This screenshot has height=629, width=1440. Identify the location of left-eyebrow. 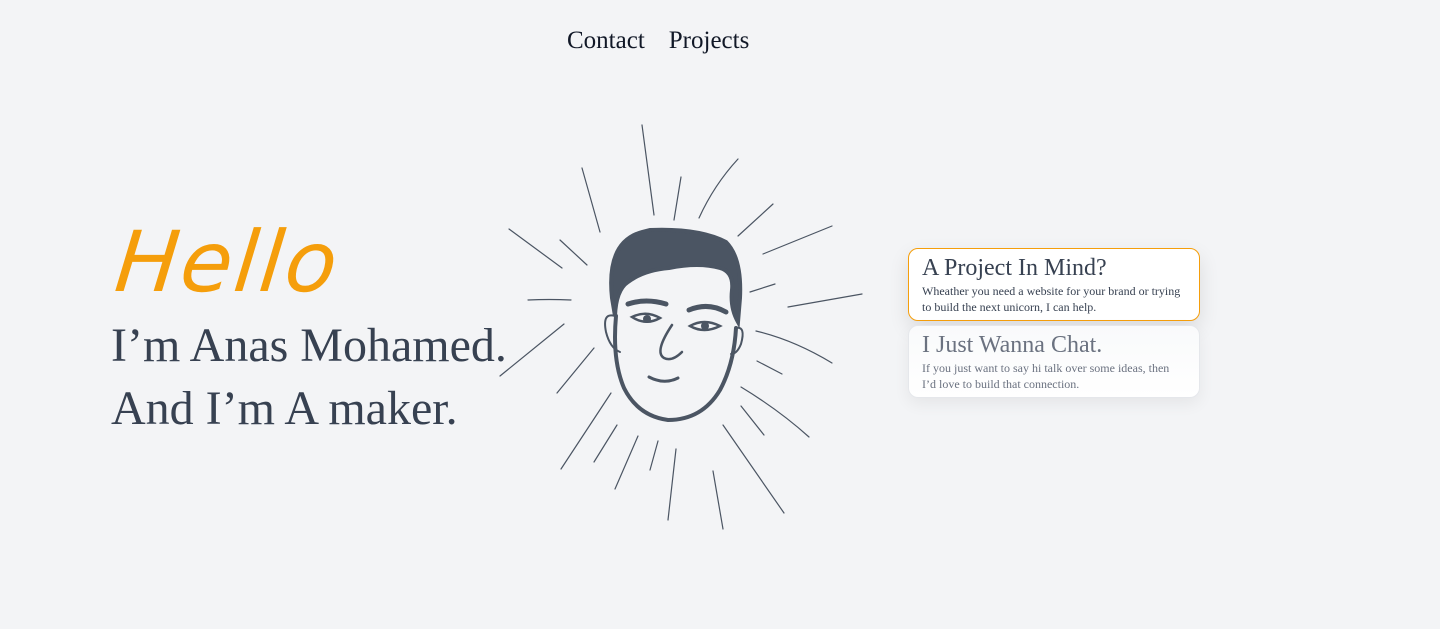
(647, 302).